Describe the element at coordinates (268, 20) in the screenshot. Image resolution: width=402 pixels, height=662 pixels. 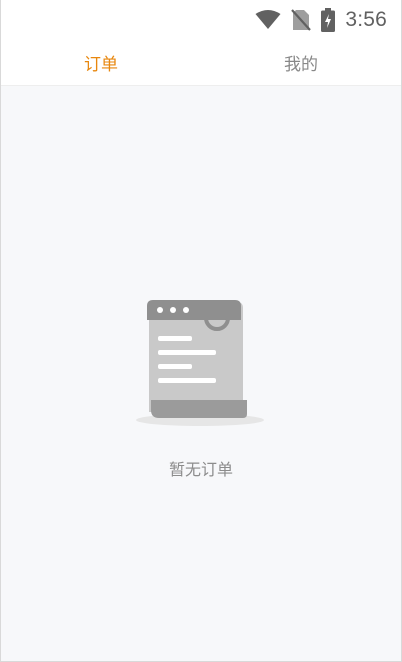
I see `wifi-icon` at that location.